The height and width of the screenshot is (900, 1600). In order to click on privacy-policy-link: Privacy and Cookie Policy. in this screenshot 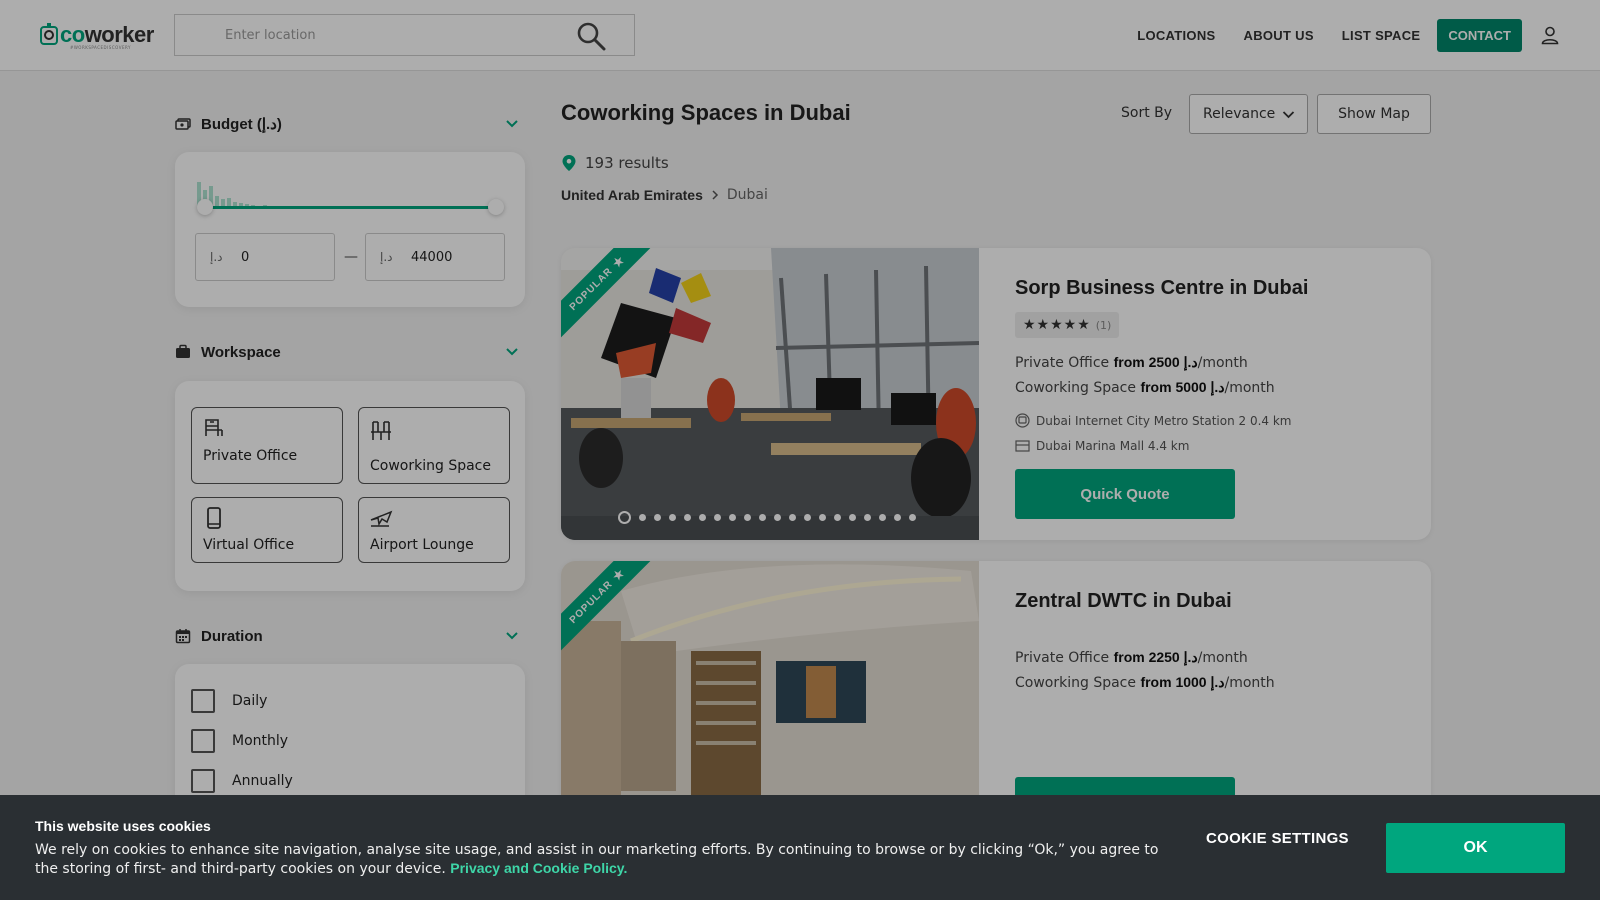, I will do `click(538, 868)`.